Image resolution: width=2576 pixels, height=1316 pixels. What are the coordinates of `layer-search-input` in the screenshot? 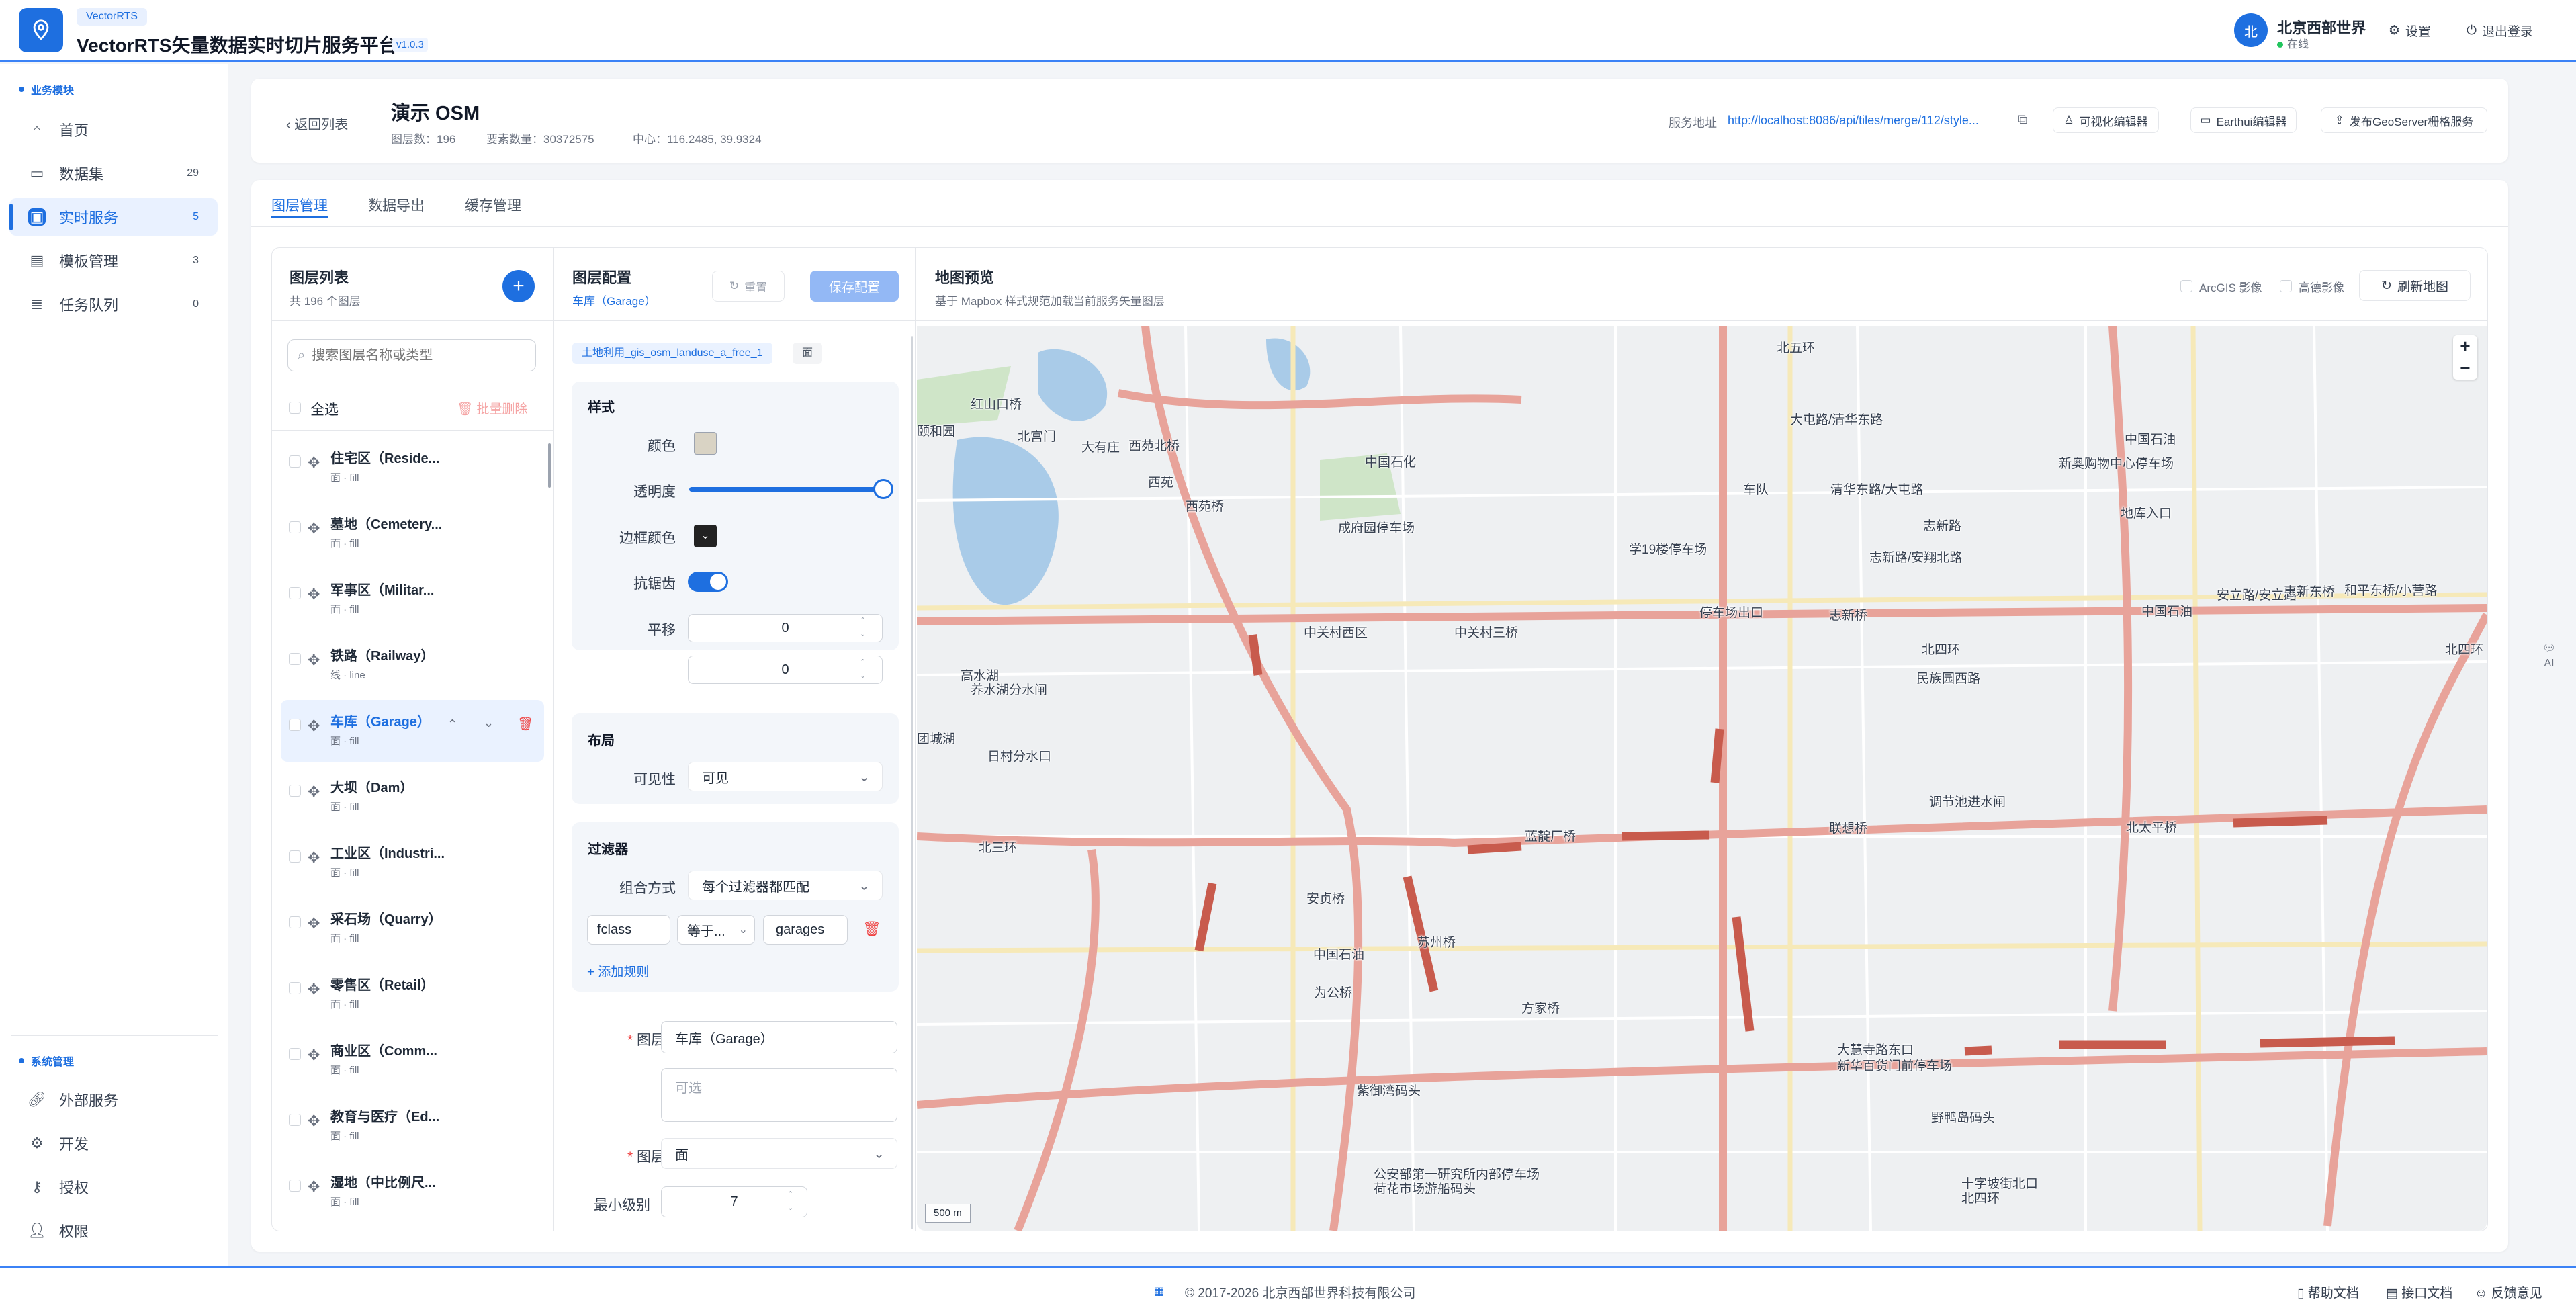 It's located at (413, 355).